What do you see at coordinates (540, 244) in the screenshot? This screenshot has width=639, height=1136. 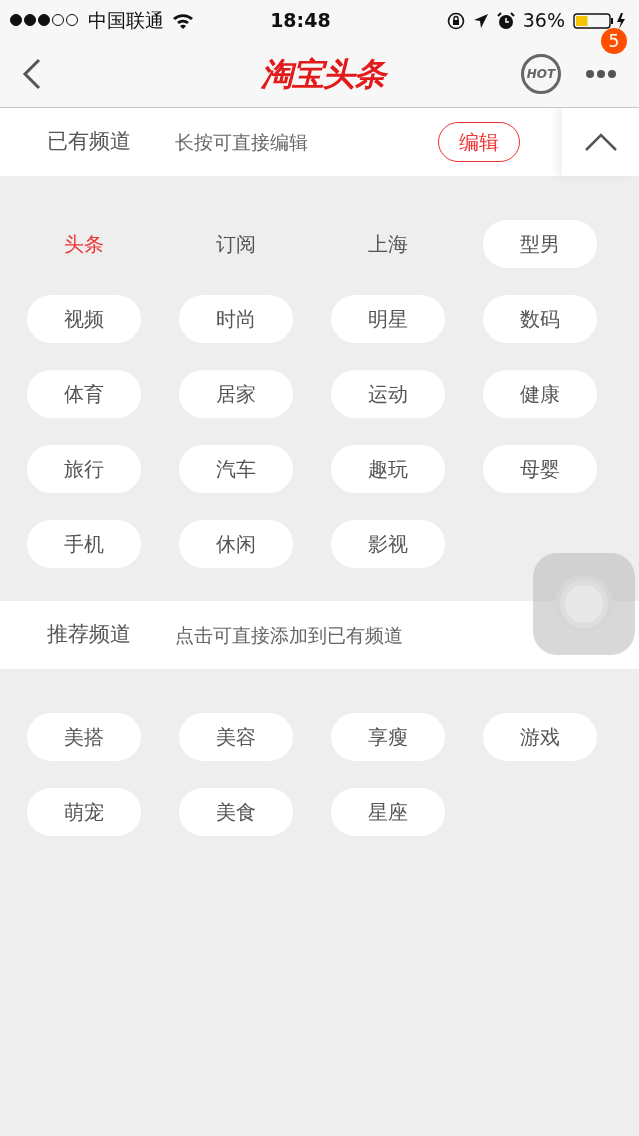 I see `channel-tab: 型男` at bounding box center [540, 244].